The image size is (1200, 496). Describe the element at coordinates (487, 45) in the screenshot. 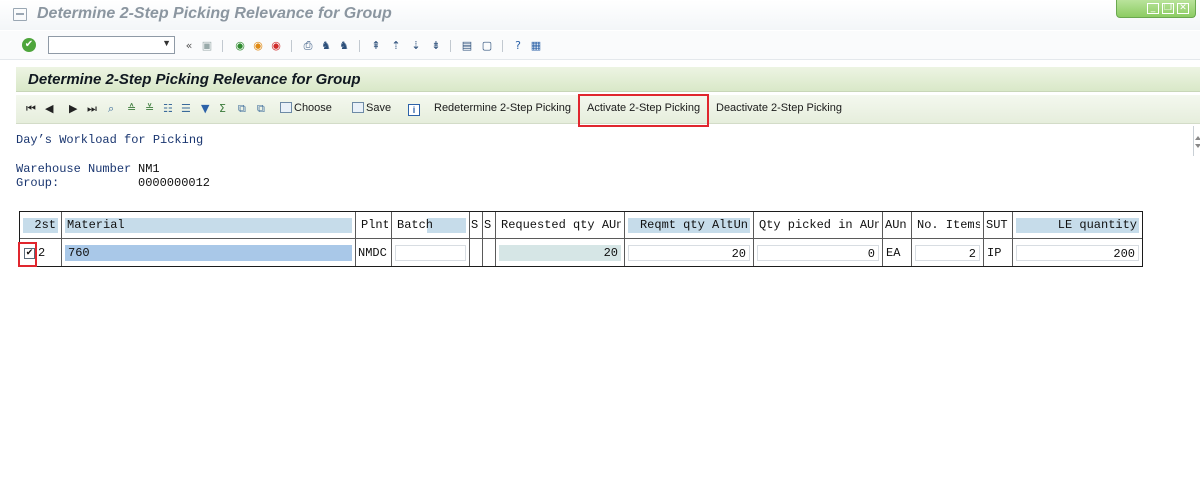

I see `shortcut-icon: ▢` at that location.